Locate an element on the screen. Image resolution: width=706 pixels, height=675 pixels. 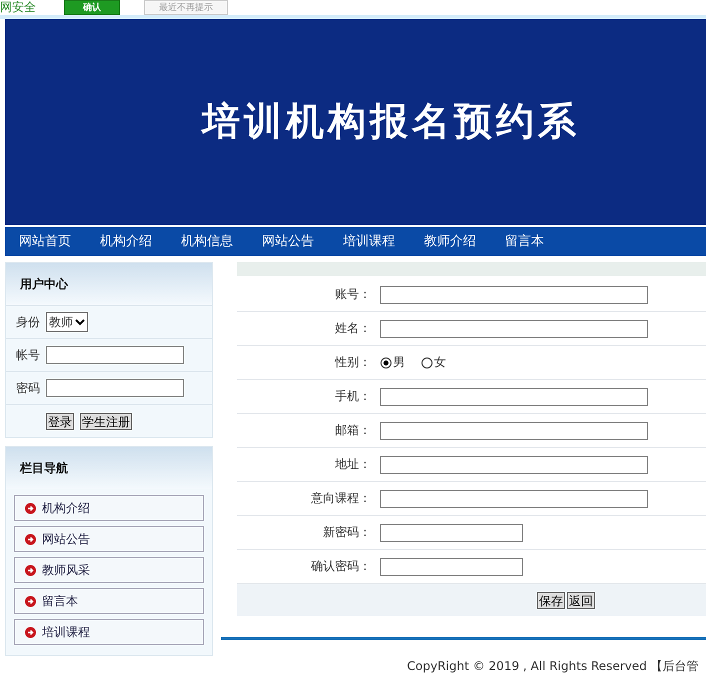
save-button: 保存 is located at coordinates (551, 600).